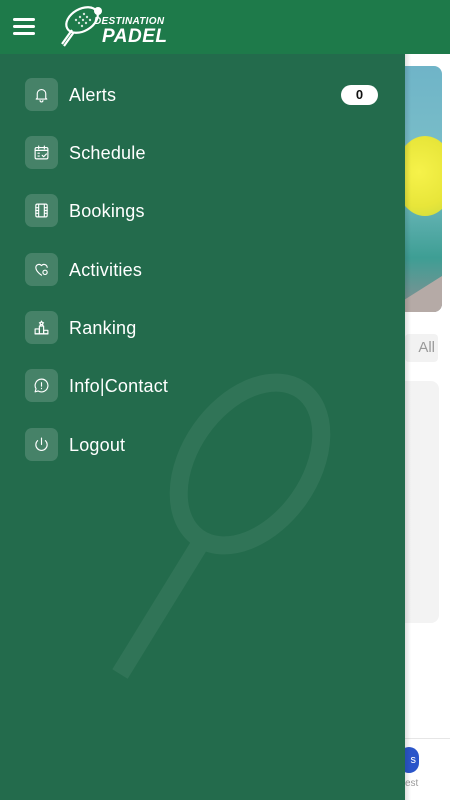 This screenshot has width=450, height=800. I want to click on hamburger-menu-icon, so click(24, 27).